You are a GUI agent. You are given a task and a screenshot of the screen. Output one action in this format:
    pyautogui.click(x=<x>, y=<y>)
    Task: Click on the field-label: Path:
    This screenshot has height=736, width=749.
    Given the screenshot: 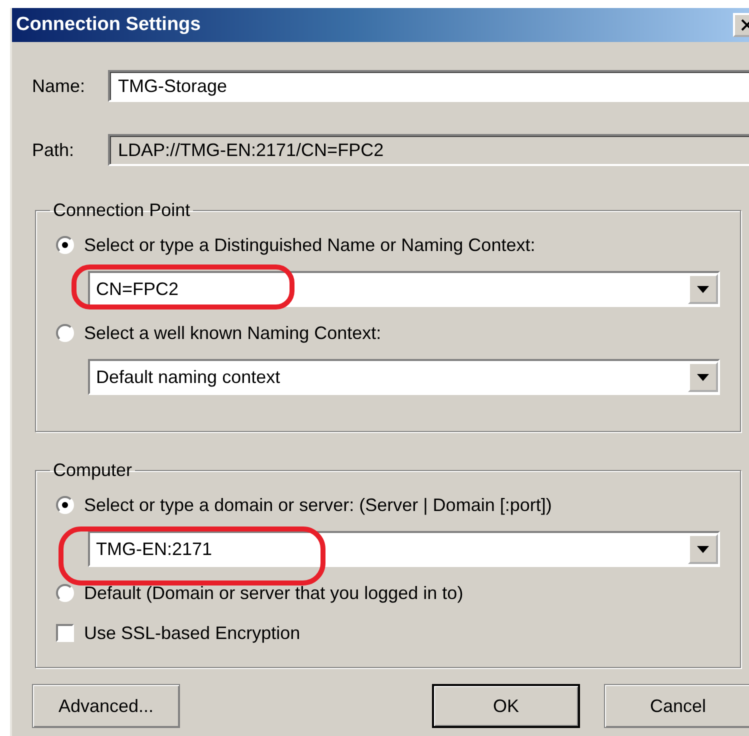 What is the action you would take?
    pyautogui.click(x=54, y=150)
    